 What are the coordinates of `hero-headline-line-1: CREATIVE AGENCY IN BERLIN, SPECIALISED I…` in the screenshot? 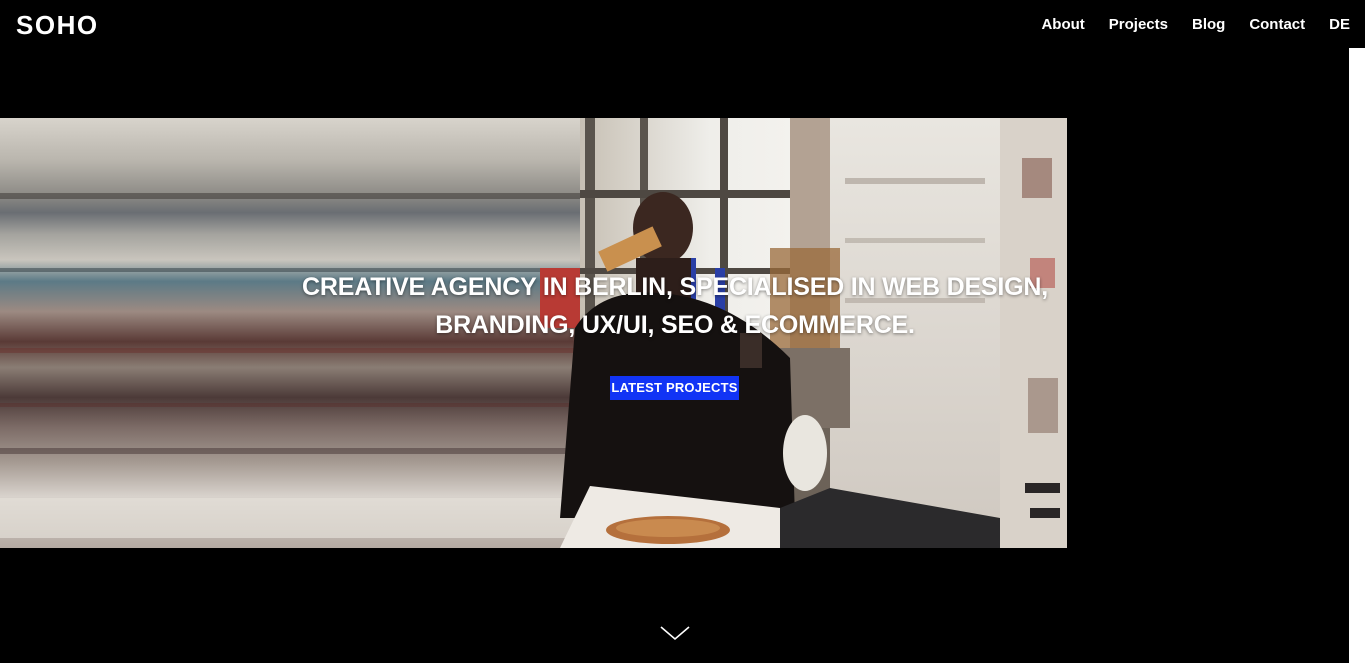 It's located at (675, 287).